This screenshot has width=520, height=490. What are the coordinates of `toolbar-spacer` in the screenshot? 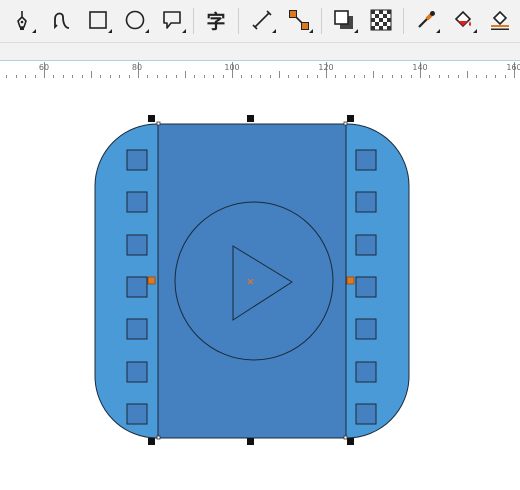 It's located at (260, 51).